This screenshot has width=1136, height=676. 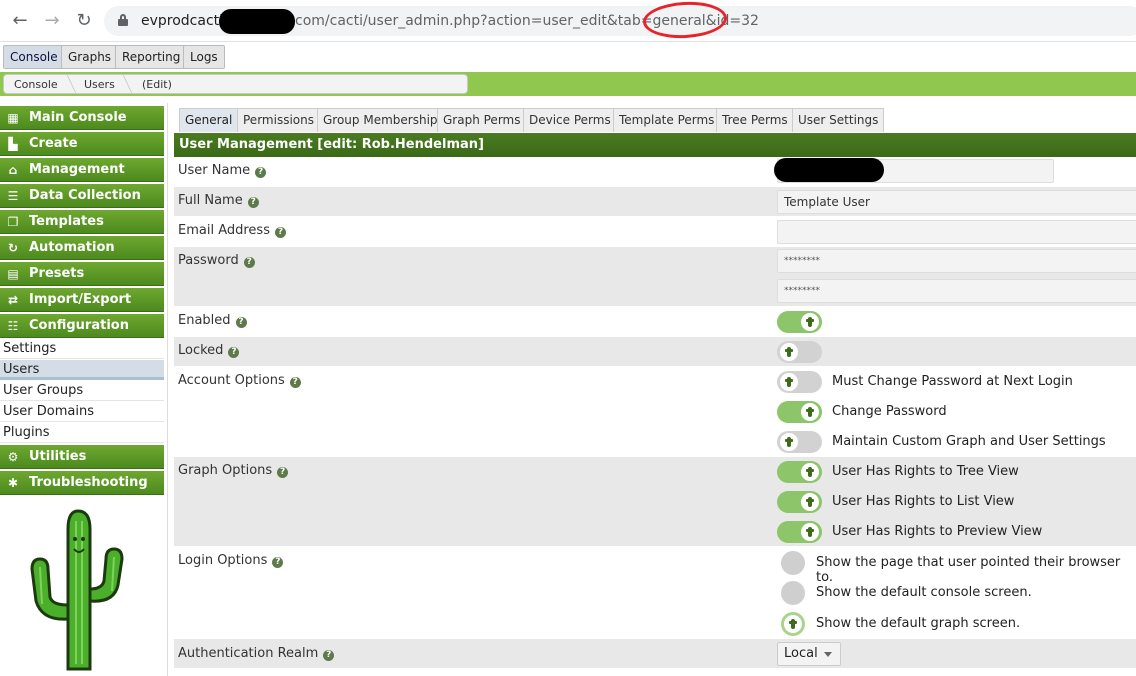 I want to click on nav-settings: Settings, so click(x=82, y=349).